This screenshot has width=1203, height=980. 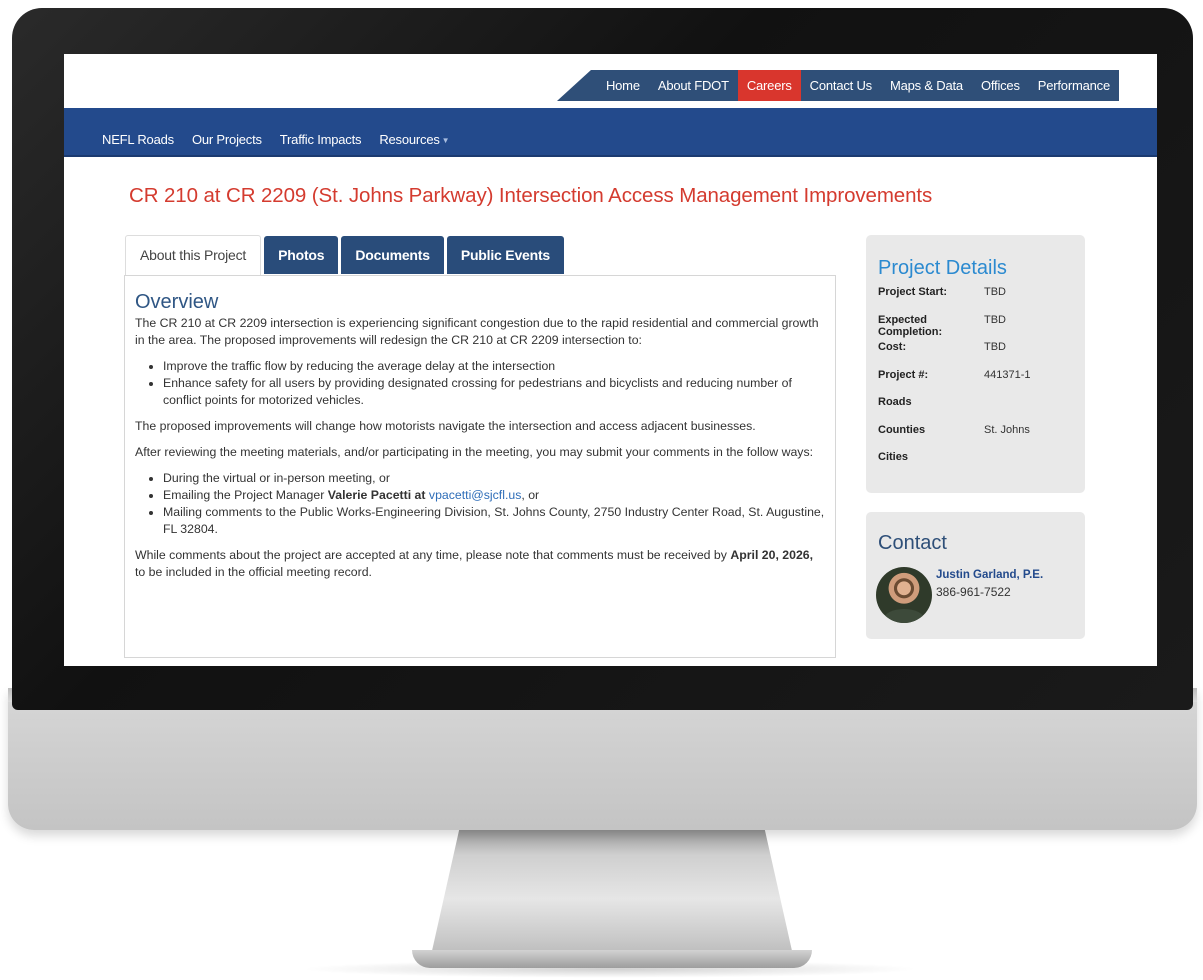 What do you see at coordinates (693, 85) in the screenshot?
I see `top-nav-about-fdot: About FDOT` at bounding box center [693, 85].